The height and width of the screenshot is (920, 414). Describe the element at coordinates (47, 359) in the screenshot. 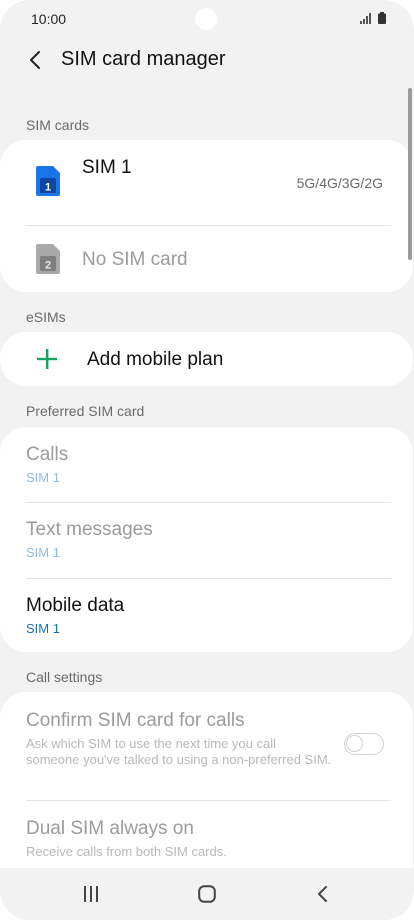

I see `plus-icon` at that location.